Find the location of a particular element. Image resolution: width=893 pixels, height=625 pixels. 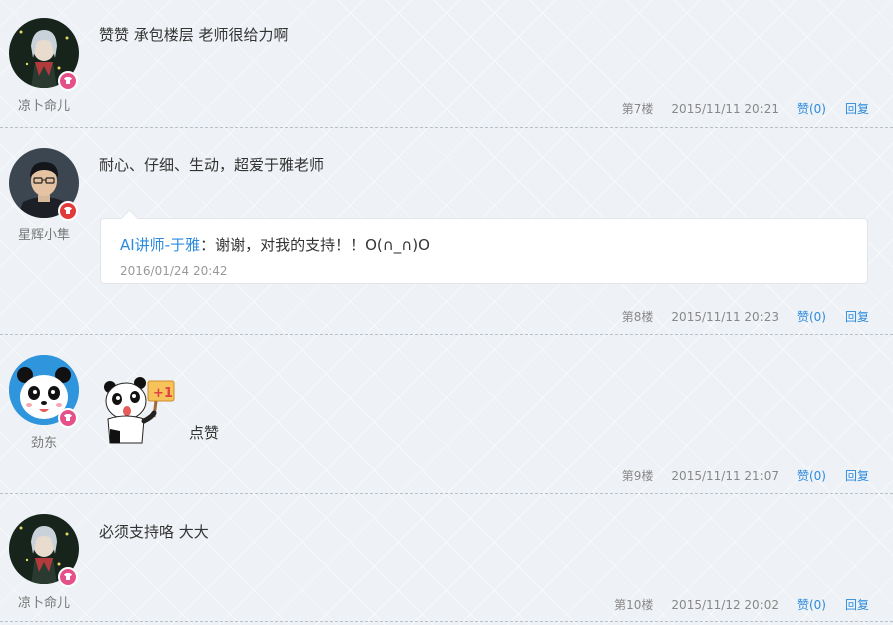

sticker-label: +1 is located at coordinates (163, 393).